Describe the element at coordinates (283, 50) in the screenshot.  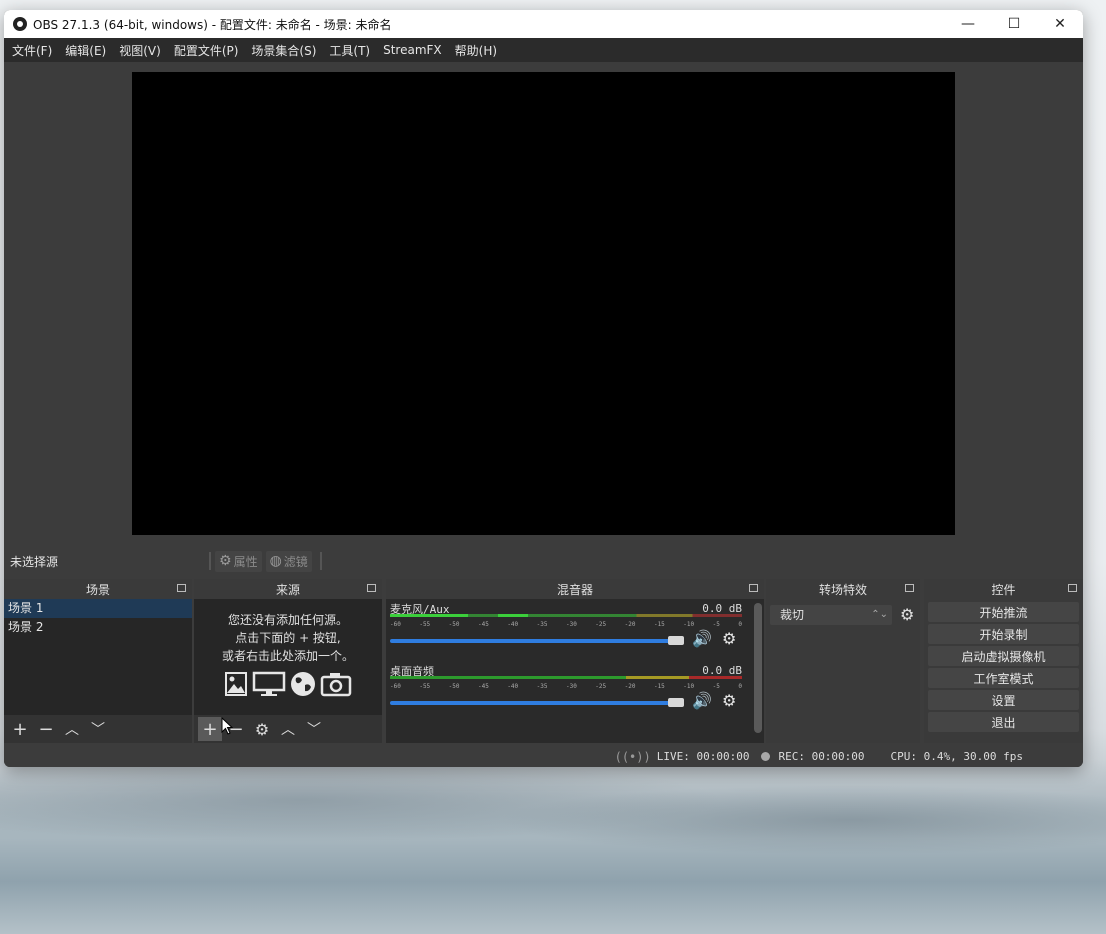
I see `menu-scene-collection: 场景集合(S)` at that location.